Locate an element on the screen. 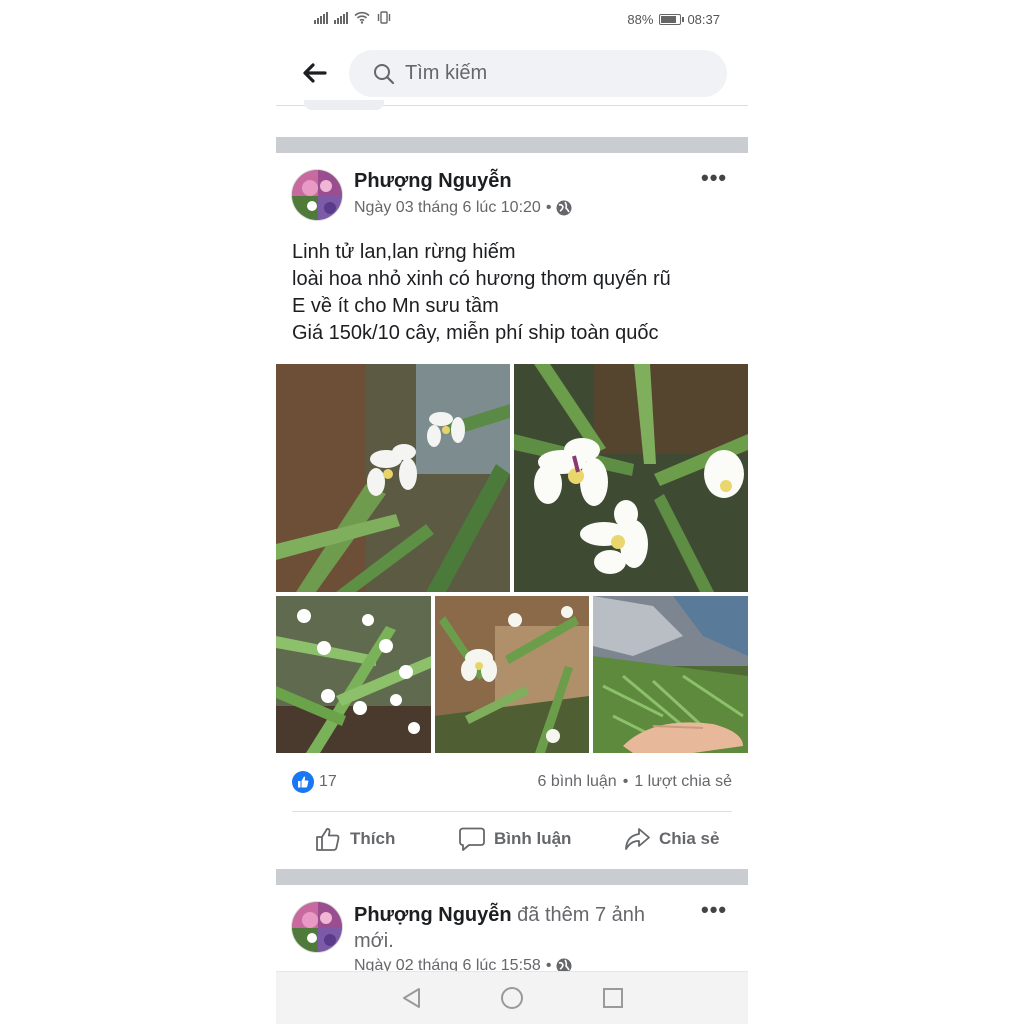 This screenshot has height=1024, width=1024. post-actions: Thích Bình luận Chia sẻ is located at coordinates (512, 842).